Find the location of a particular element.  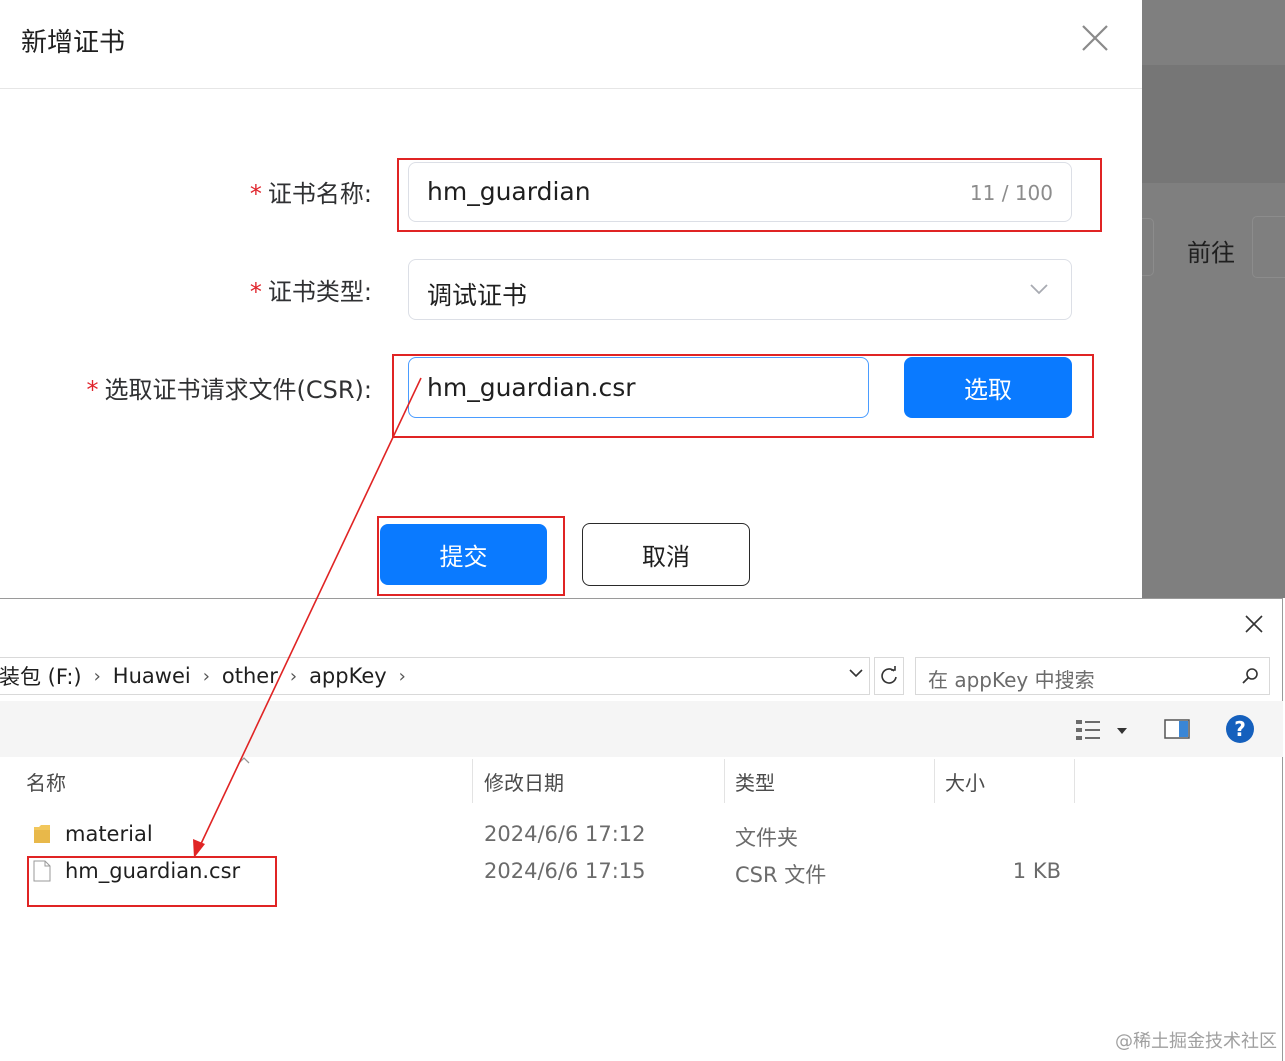

view-dropdown-icon is located at coordinates (1122, 731).